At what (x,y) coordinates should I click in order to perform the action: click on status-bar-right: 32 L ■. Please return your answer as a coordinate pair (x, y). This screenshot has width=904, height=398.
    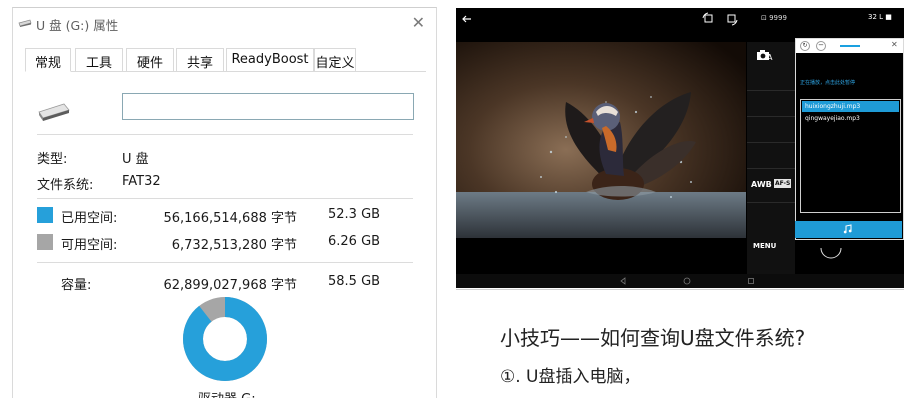
    Looking at the image, I should click on (880, 17).